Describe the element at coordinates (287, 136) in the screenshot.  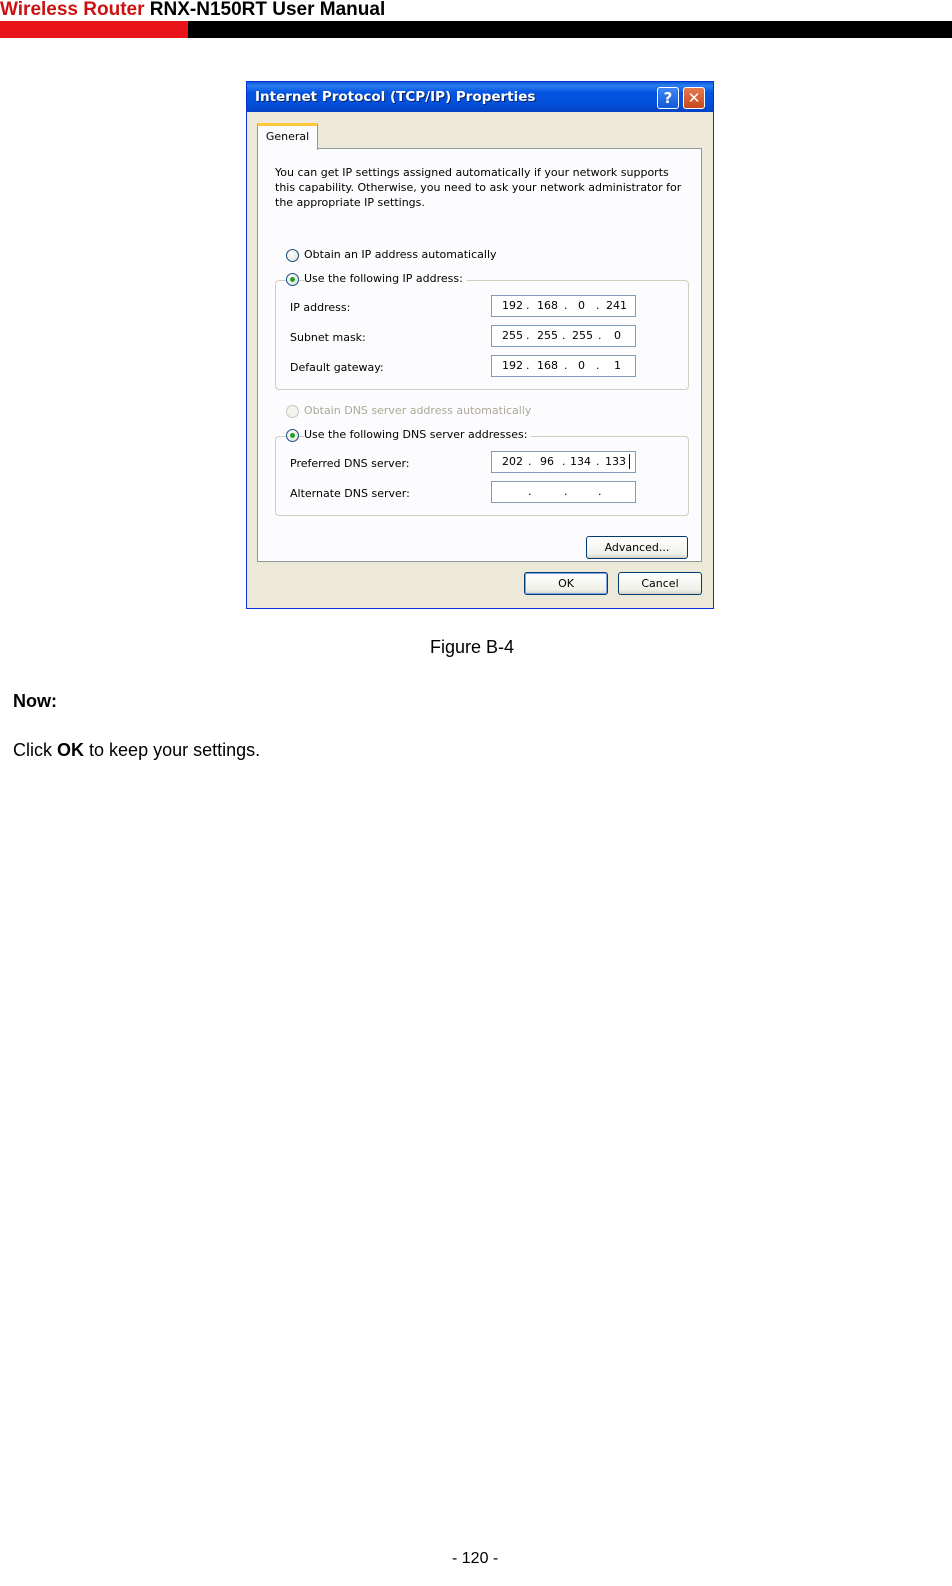
I see `tab-general: General` at that location.